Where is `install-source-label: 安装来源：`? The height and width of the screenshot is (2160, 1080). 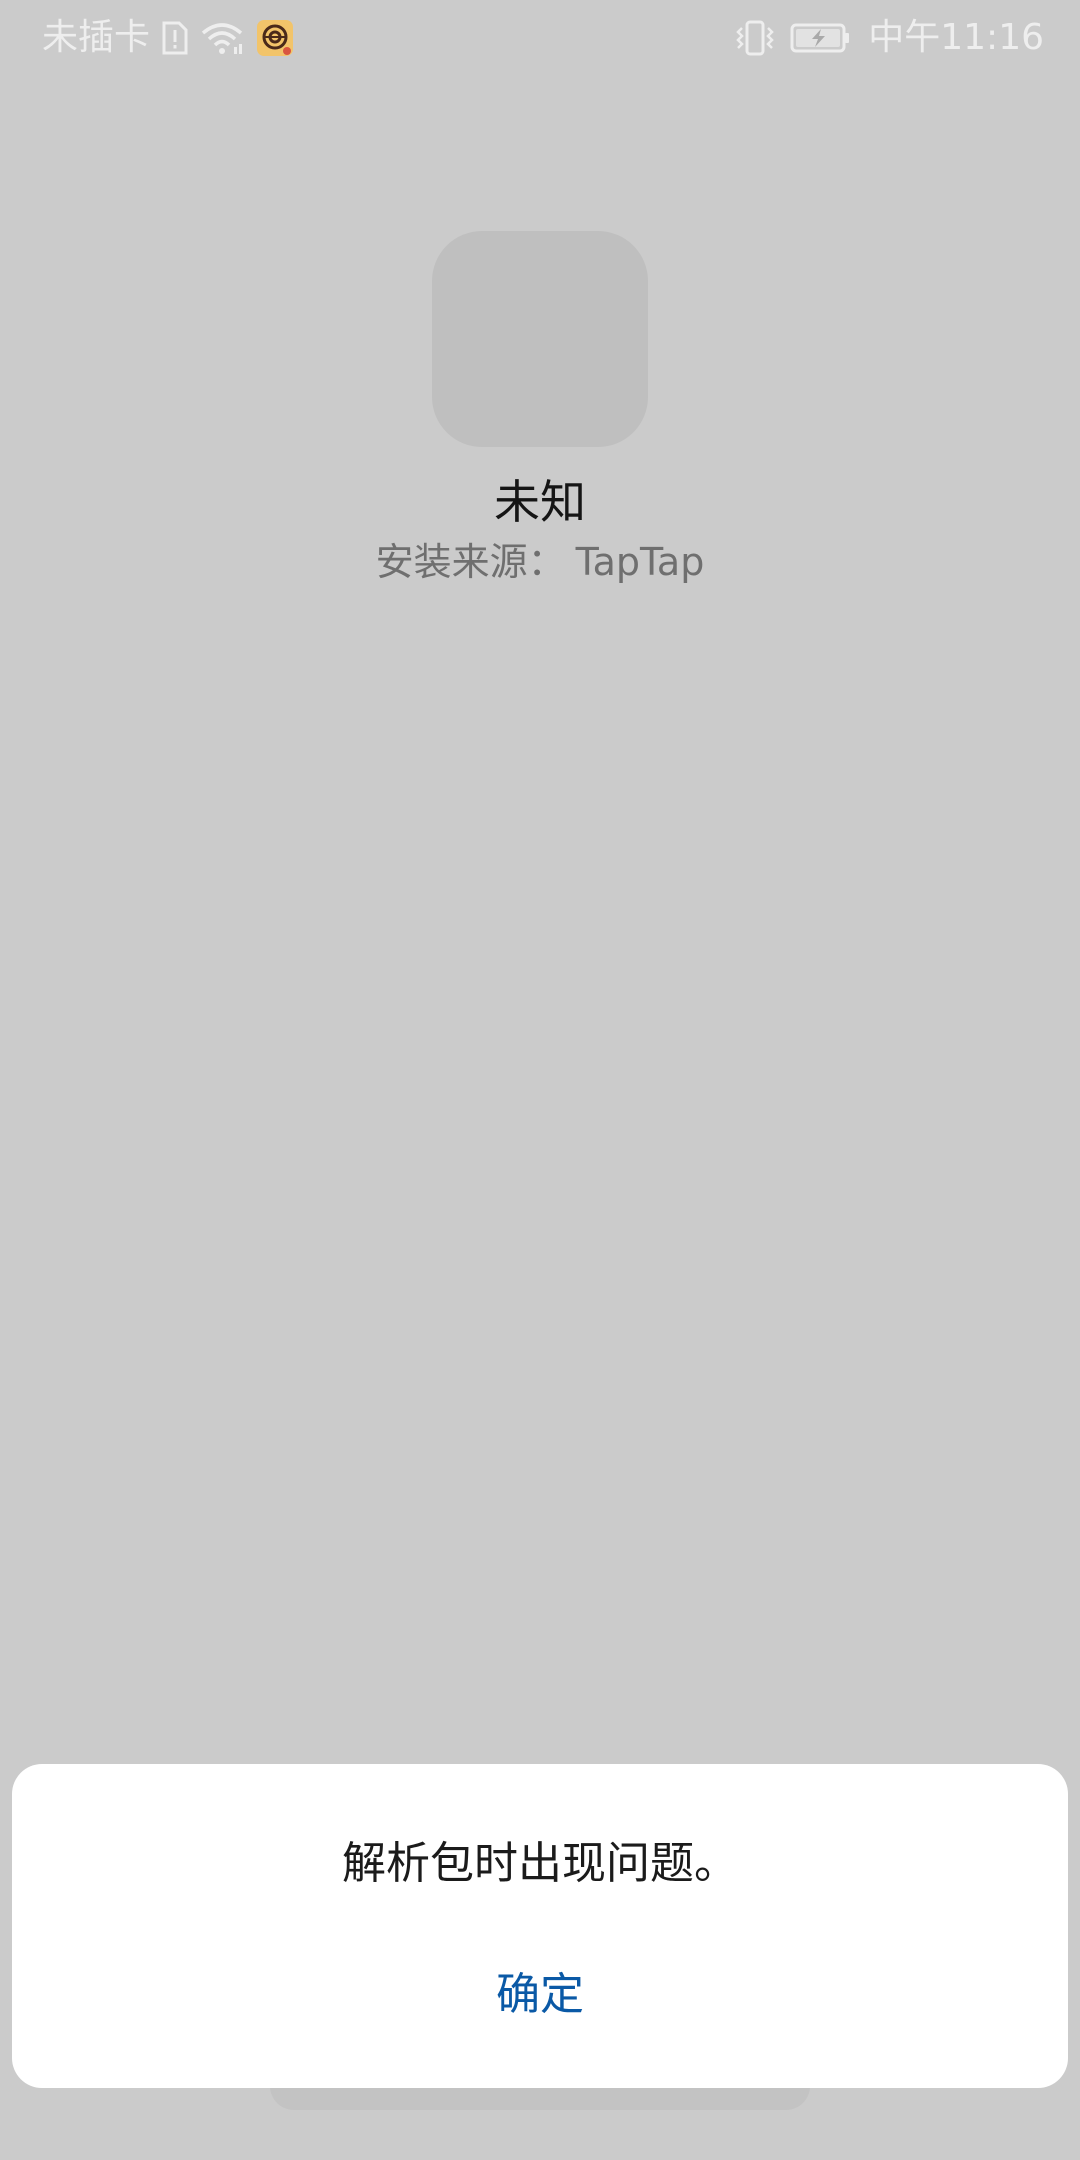 install-source-label: 安装来源： is located at coordinates (470, 562).